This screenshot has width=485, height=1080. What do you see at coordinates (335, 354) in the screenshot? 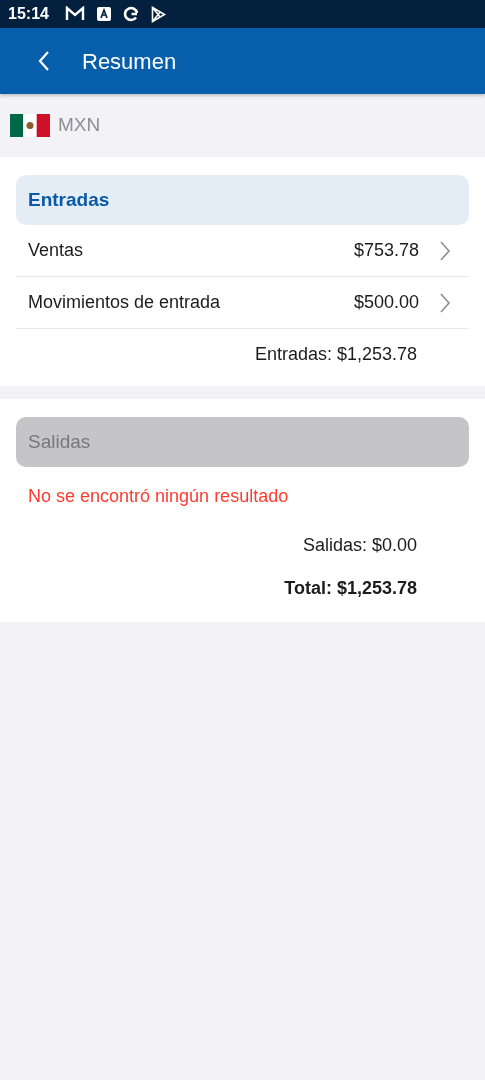
I see `subtotal-text: Entradas: $1,253.78` at bounding box center [335, 354].